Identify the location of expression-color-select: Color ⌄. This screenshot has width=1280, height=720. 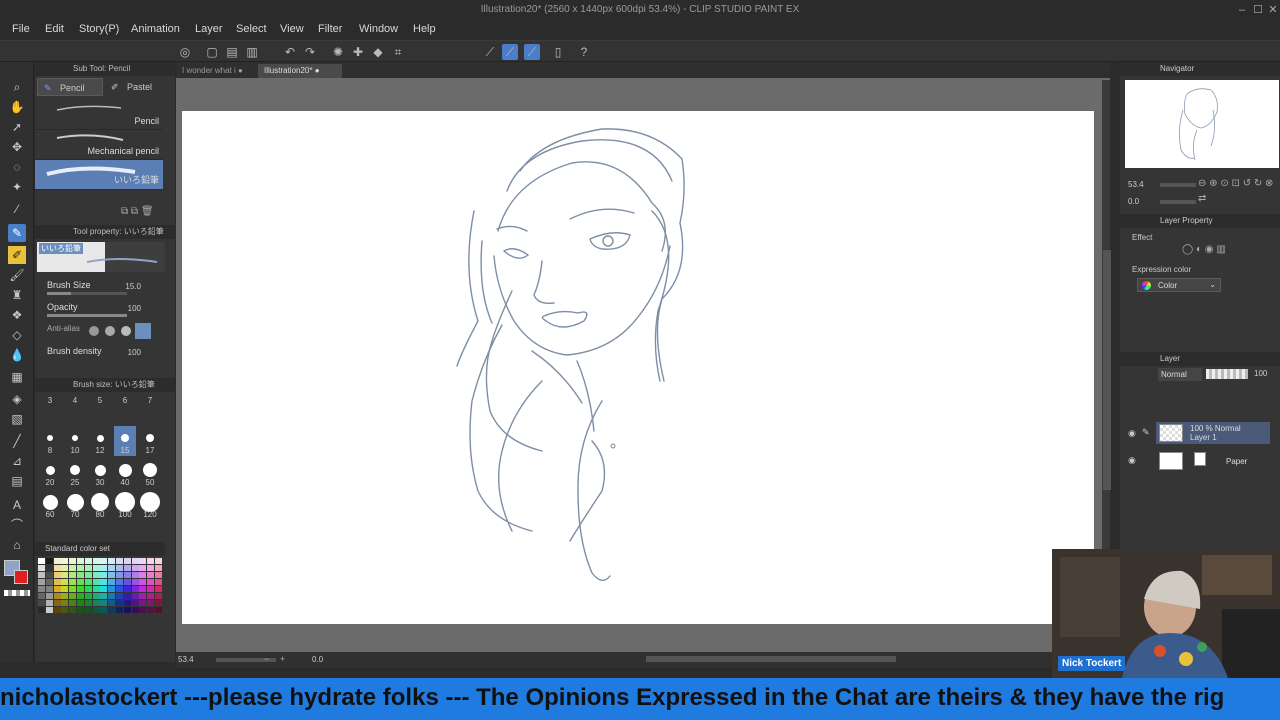
(1179, 285).